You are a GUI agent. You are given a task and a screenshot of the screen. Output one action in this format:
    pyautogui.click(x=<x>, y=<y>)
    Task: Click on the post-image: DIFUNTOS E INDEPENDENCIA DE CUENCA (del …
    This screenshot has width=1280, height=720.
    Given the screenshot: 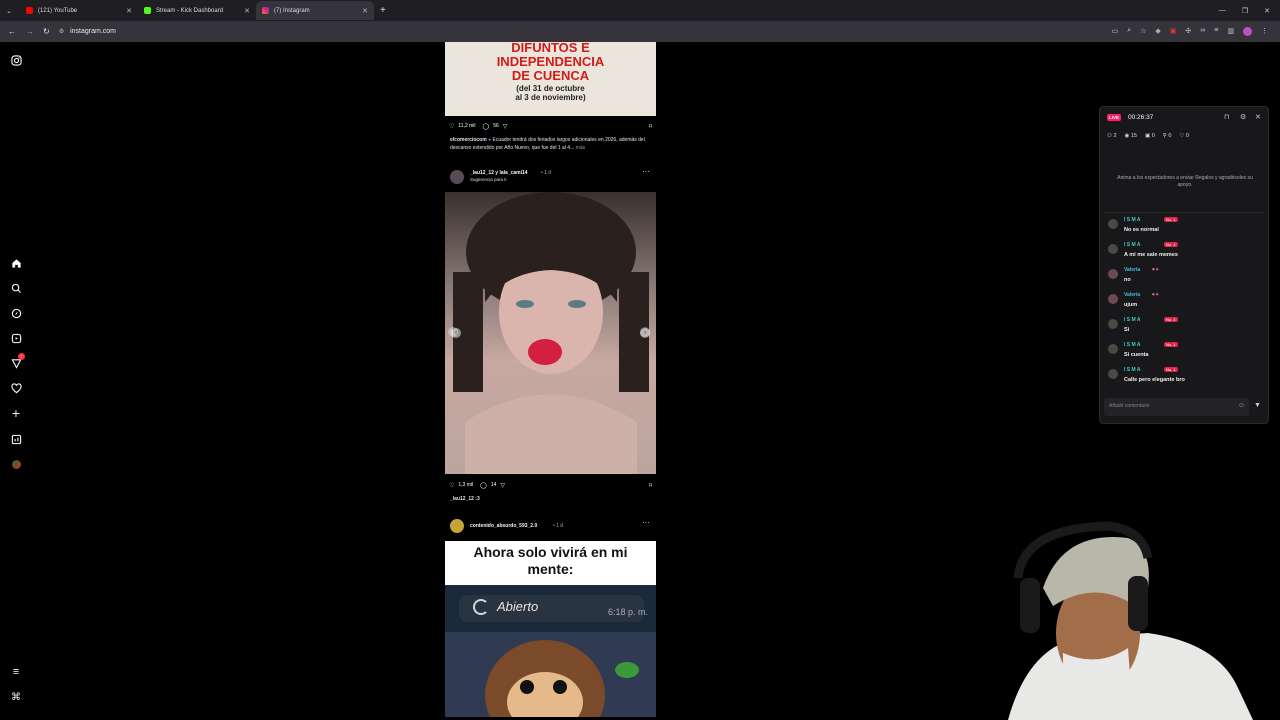 What is the action you would take?
    pyautogui.click(x=550, y=79)
    